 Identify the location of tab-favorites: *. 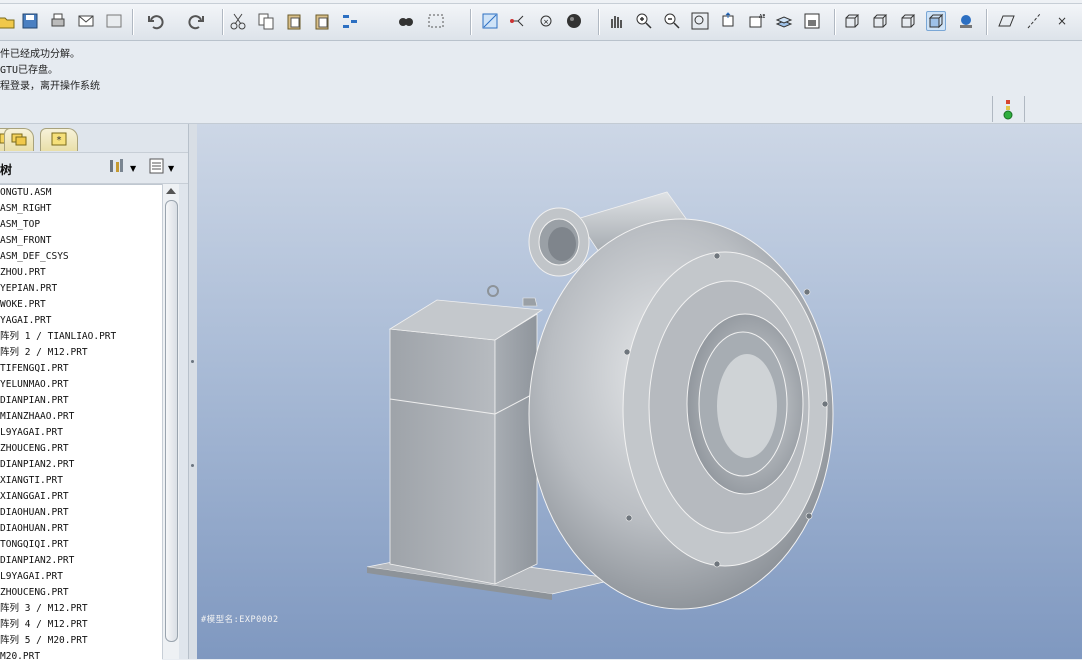
(59, 139).